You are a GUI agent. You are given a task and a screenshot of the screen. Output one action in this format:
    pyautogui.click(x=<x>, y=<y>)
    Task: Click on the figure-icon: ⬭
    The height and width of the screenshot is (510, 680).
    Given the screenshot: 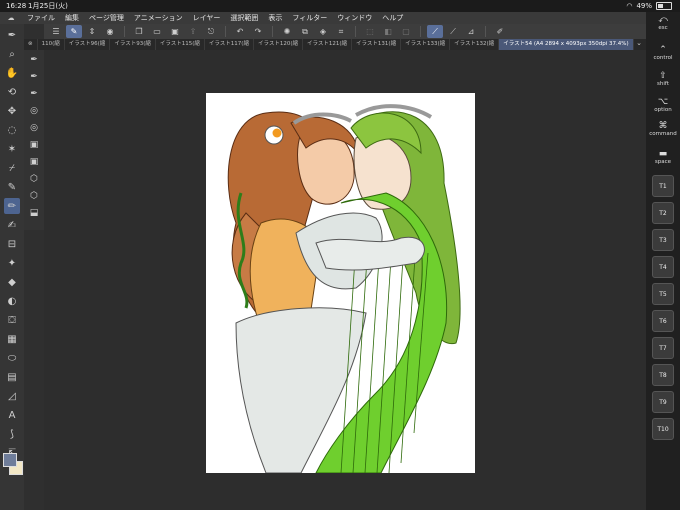 What is the action you would take?
    pyautogui.click(x=12, y=358)
    